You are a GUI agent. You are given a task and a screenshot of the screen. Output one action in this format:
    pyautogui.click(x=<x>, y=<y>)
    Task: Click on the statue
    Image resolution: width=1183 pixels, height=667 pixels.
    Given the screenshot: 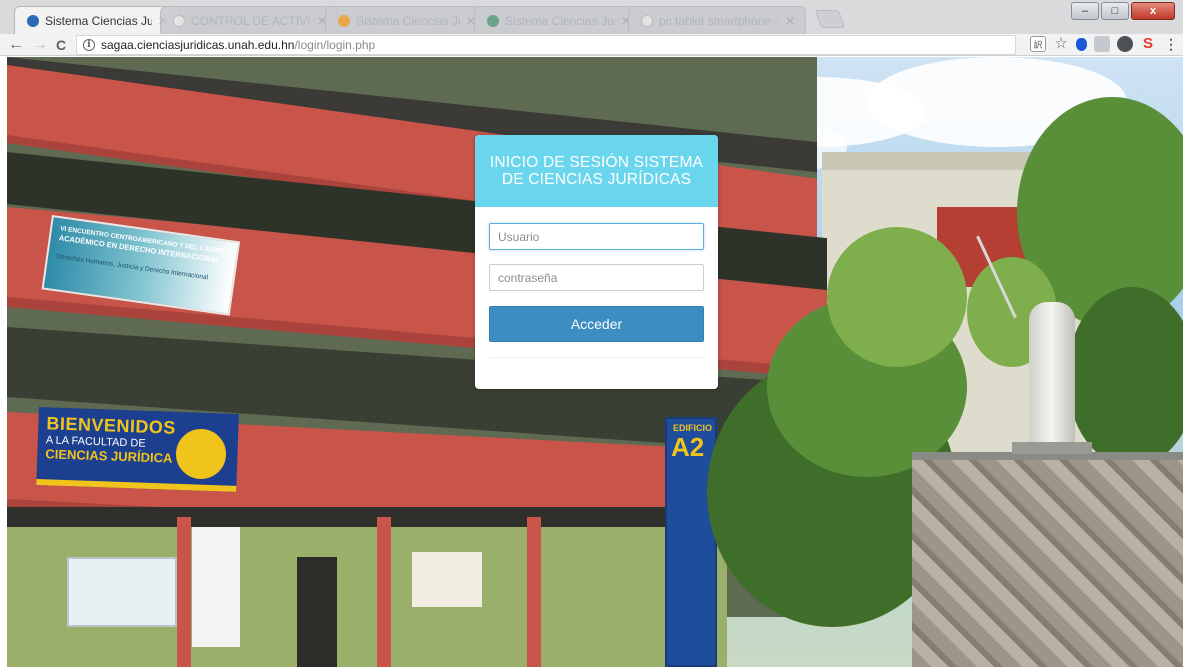 What is the action you would take?
    pyautogui.click(x=1052, y=377)
    